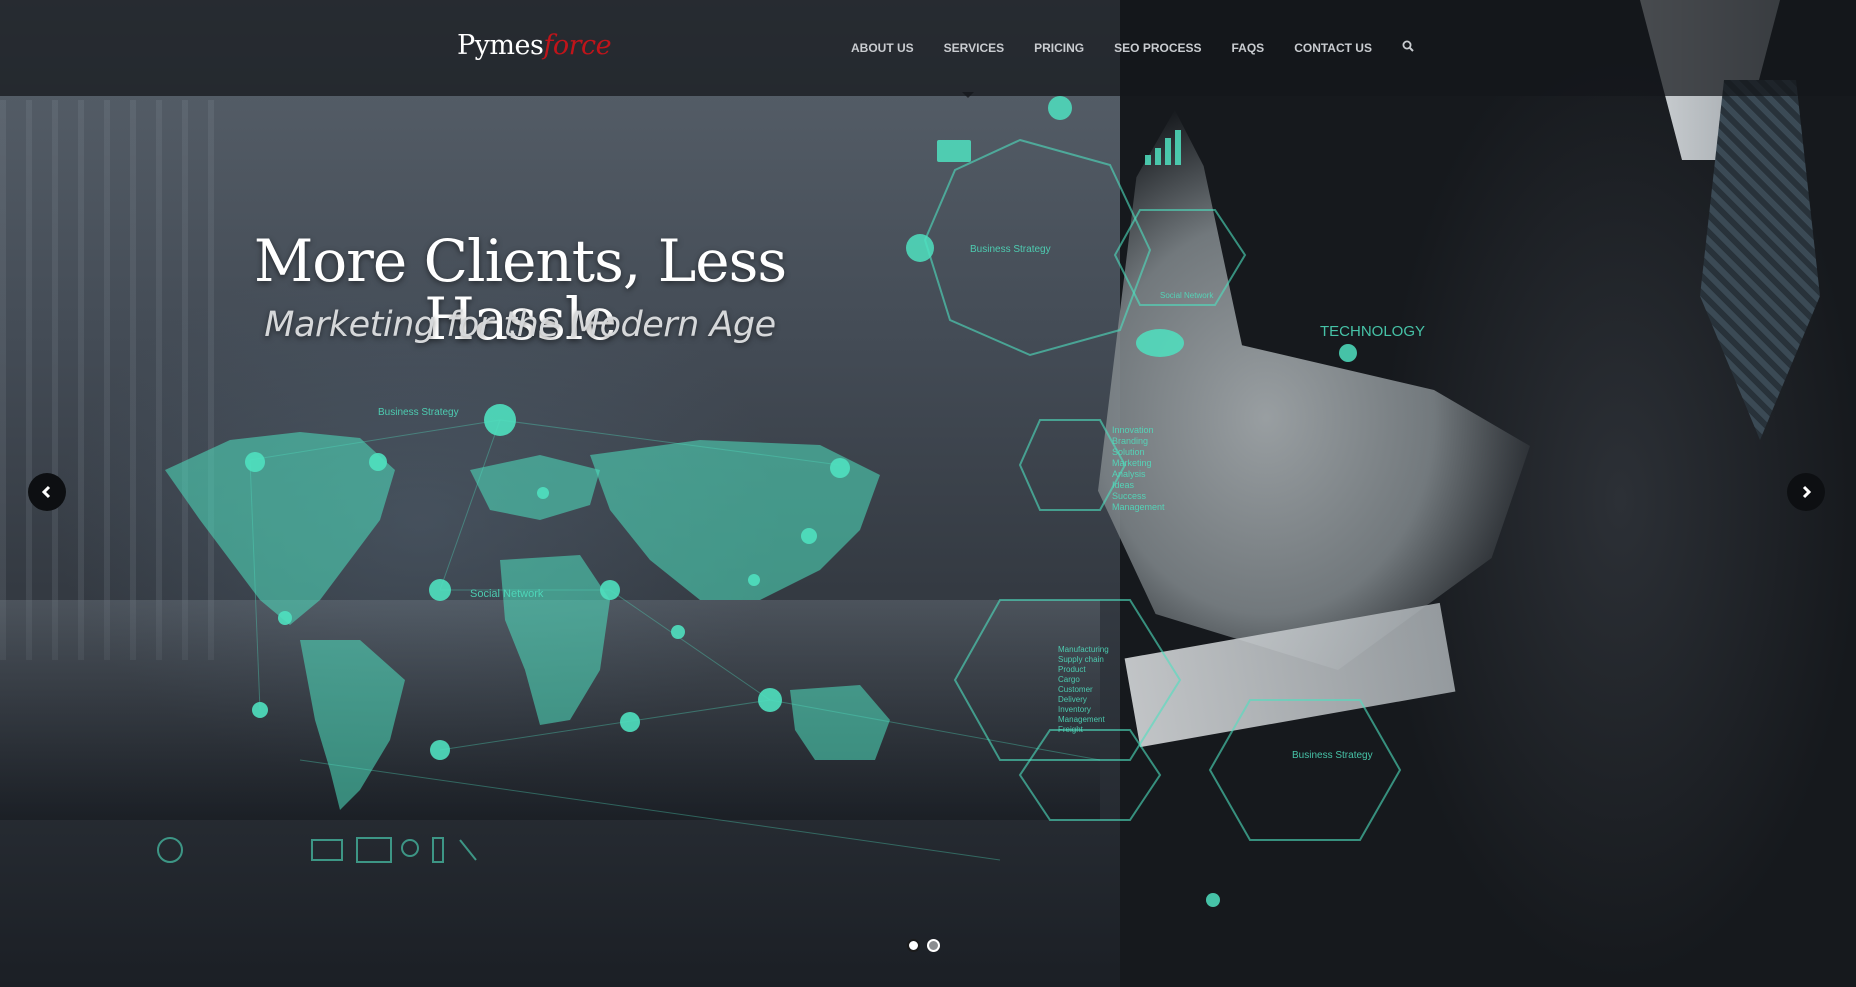  Describe the element at coordinates (1074, 709) in the screenshot. I see `svg-text: Inventory` at that location.